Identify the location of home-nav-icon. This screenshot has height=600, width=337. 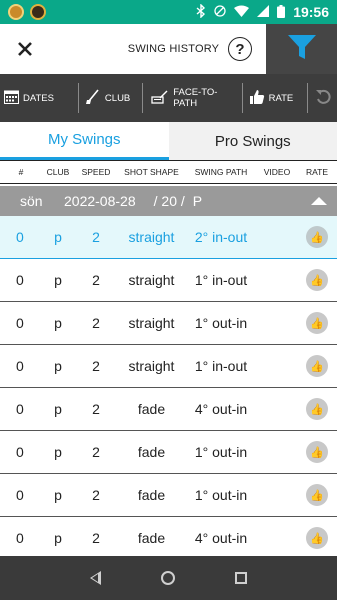
(168, 578).